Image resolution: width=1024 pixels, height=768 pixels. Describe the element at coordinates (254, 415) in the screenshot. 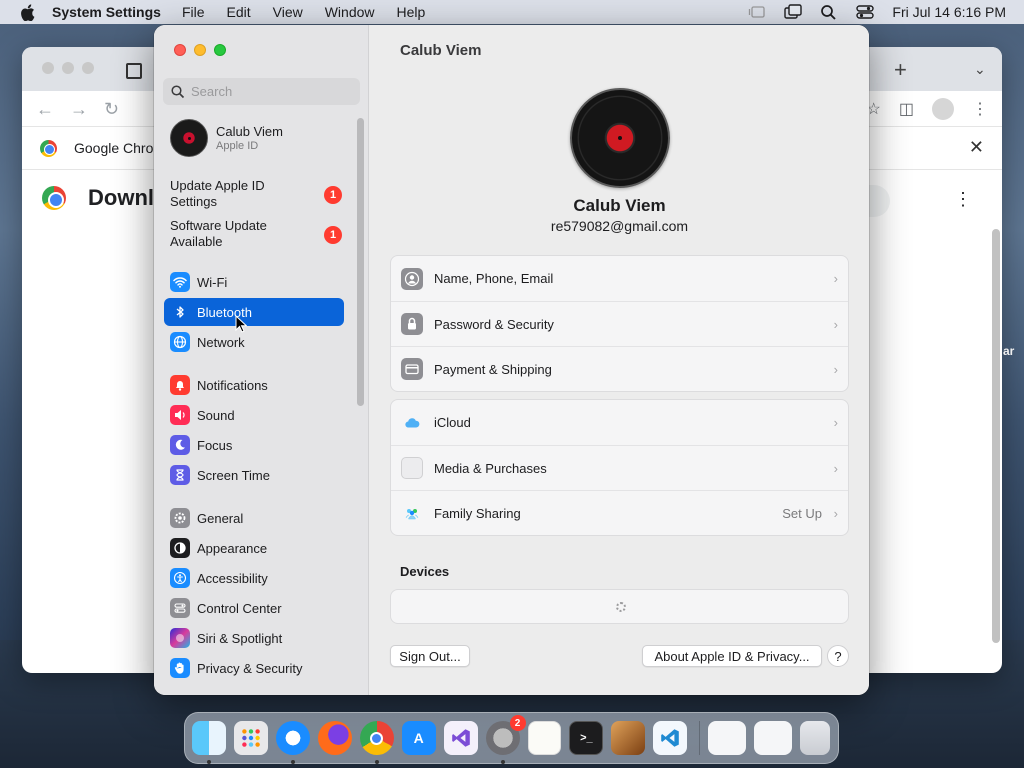

I see `sidebar-item-sound: Sound` at that location.